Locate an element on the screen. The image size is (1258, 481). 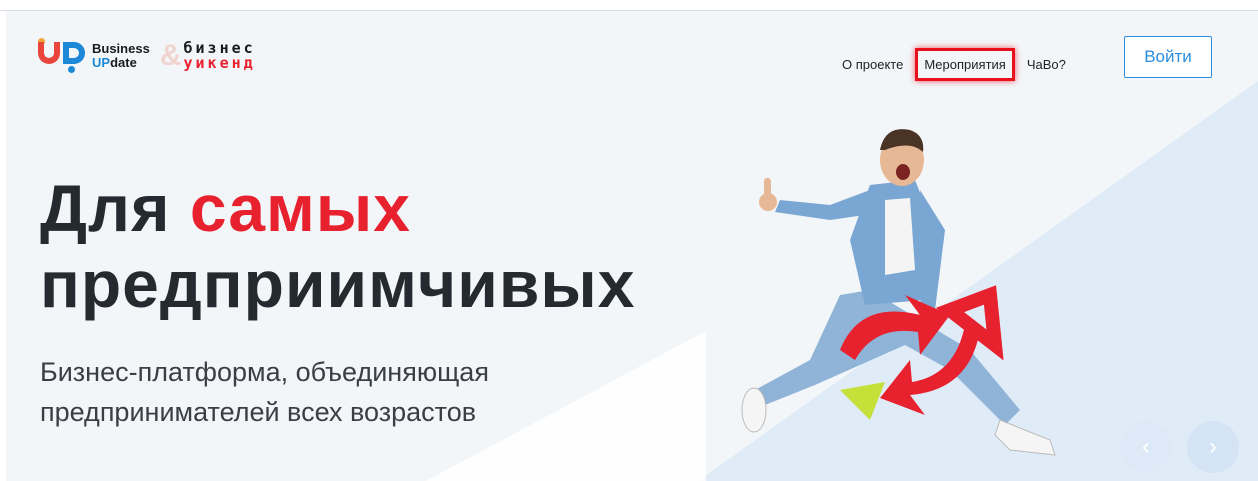
business-update-logo-icon is located at coordinates (63, 56).